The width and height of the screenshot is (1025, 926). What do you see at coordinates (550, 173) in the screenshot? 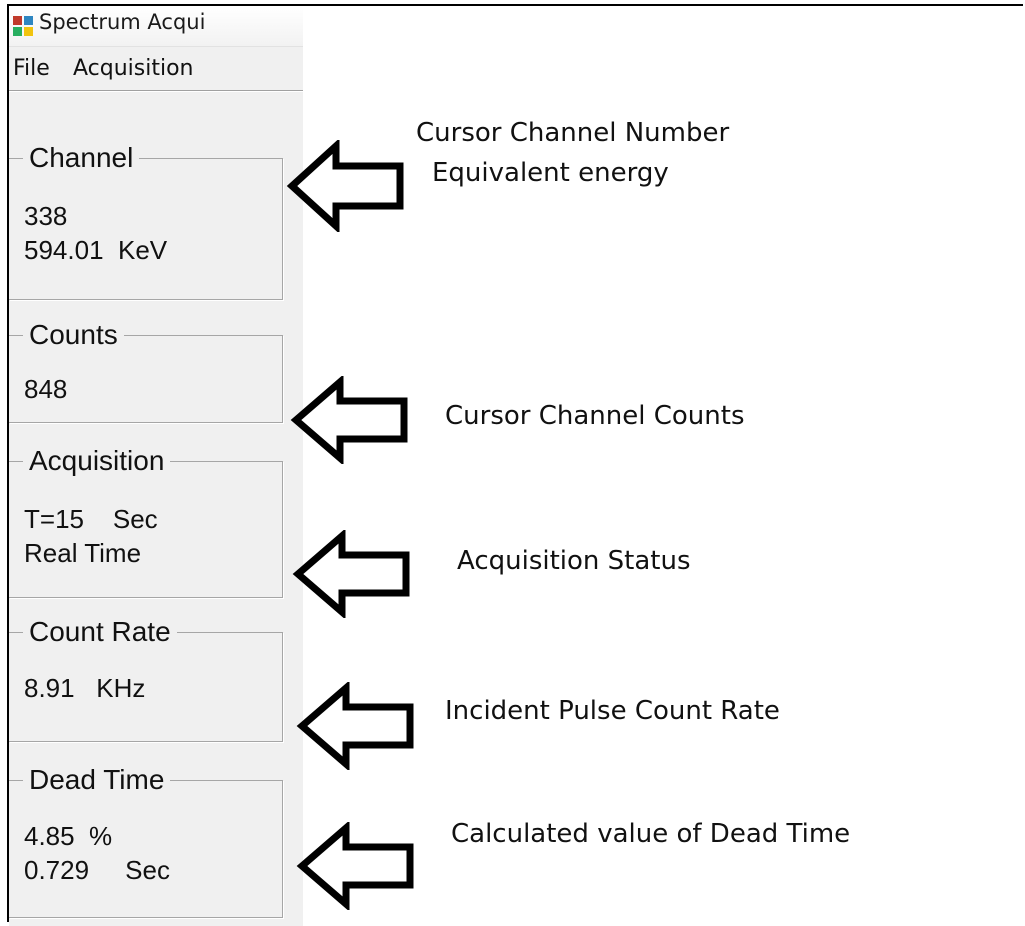
I see `note-equivalent-energy: Equivalent energy` at bounding box center [550, 173].